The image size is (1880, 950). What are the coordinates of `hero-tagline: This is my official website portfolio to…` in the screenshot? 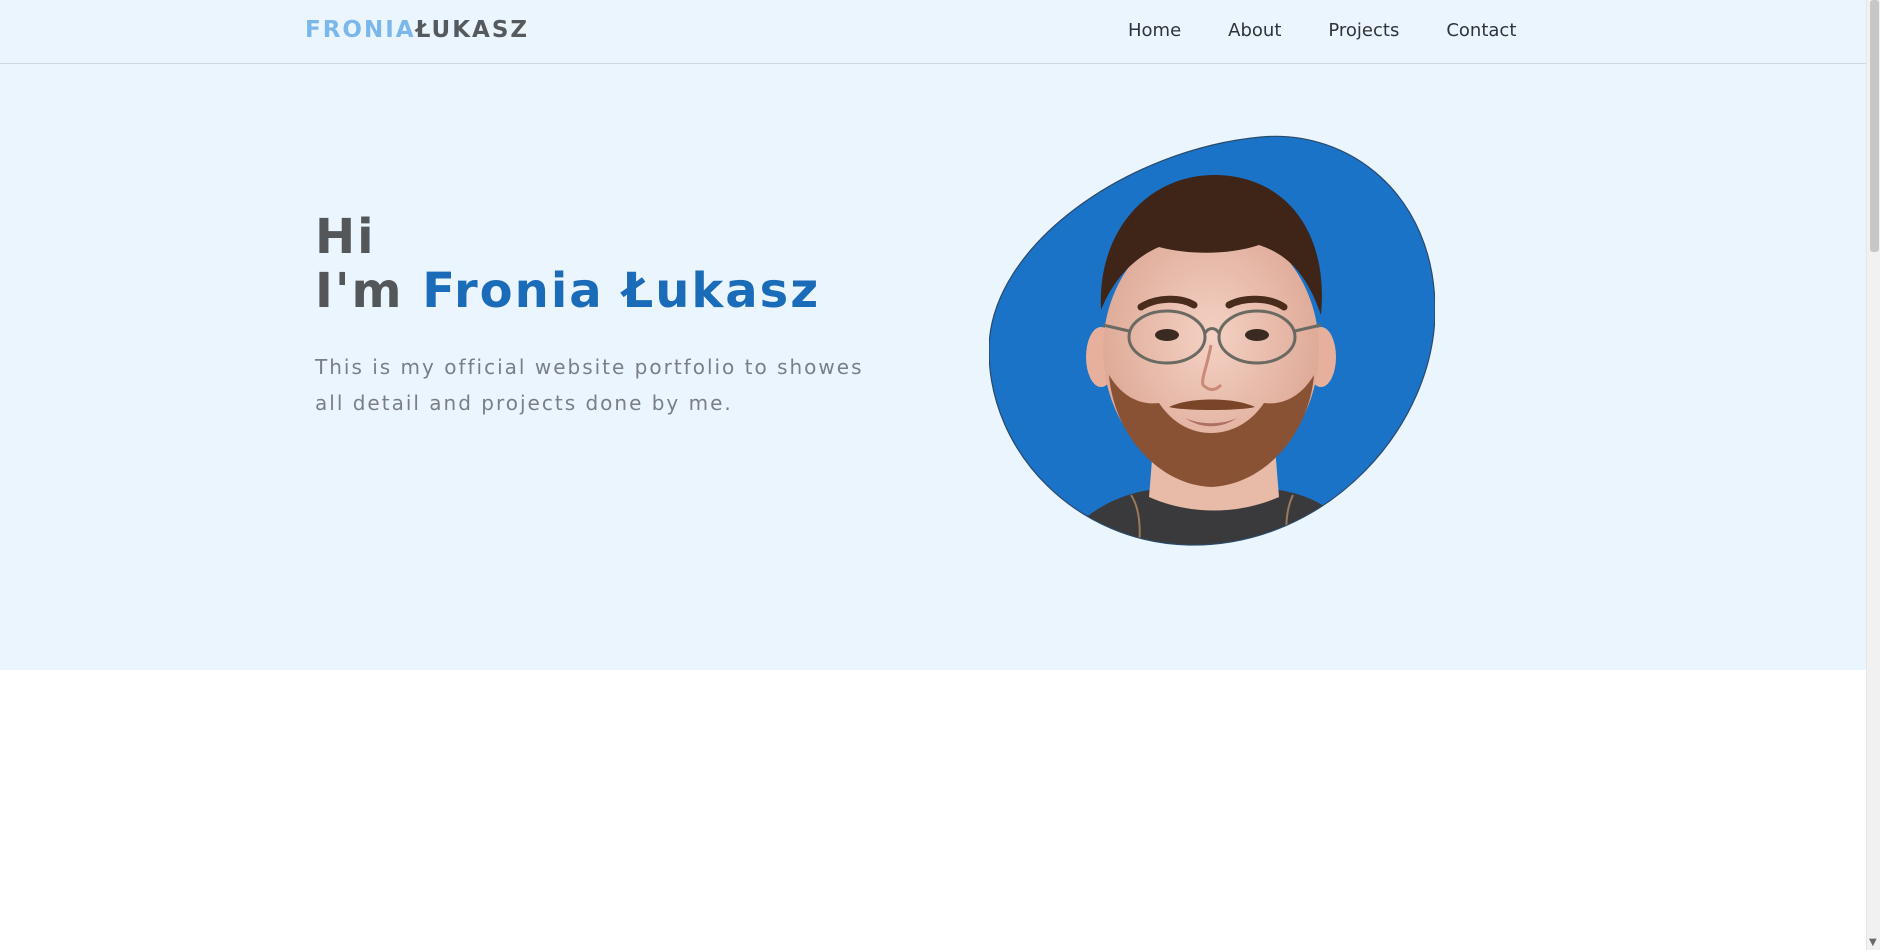 It's located at (589, 385).